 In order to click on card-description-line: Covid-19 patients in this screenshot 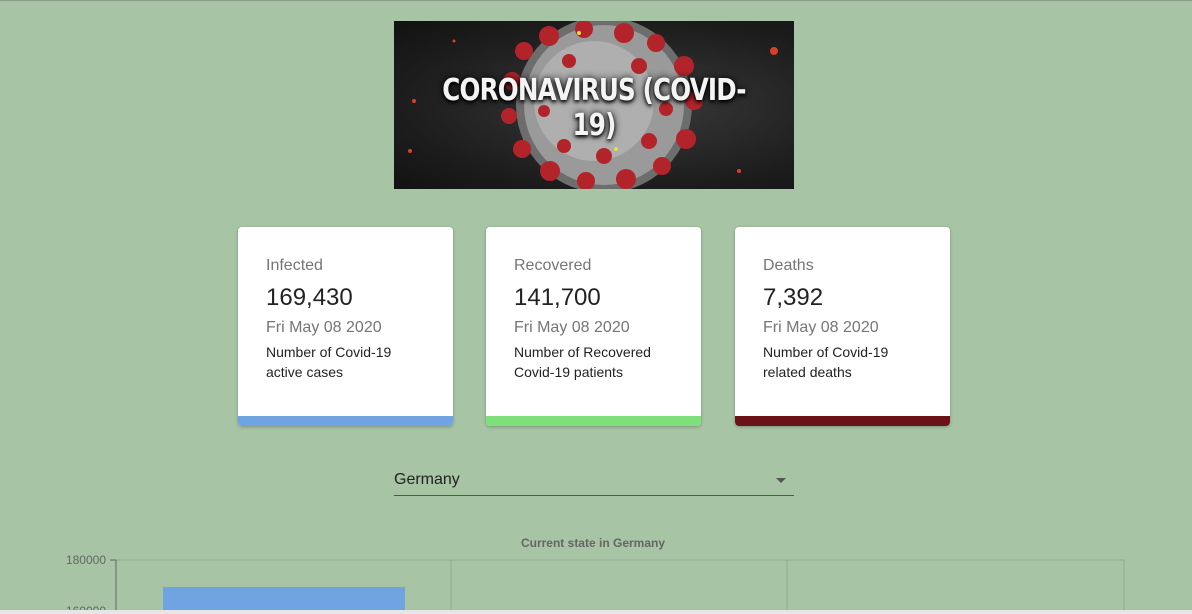, I will do `click(568, 372)`.